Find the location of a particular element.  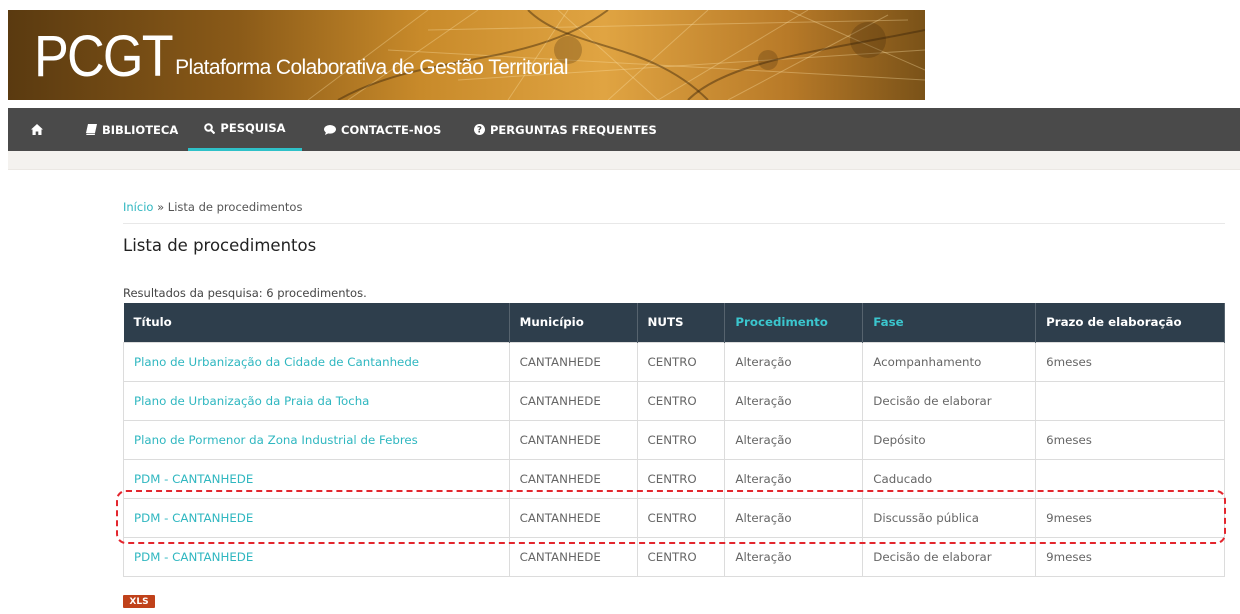

nav-subbar is located at coordinates (624, 160).